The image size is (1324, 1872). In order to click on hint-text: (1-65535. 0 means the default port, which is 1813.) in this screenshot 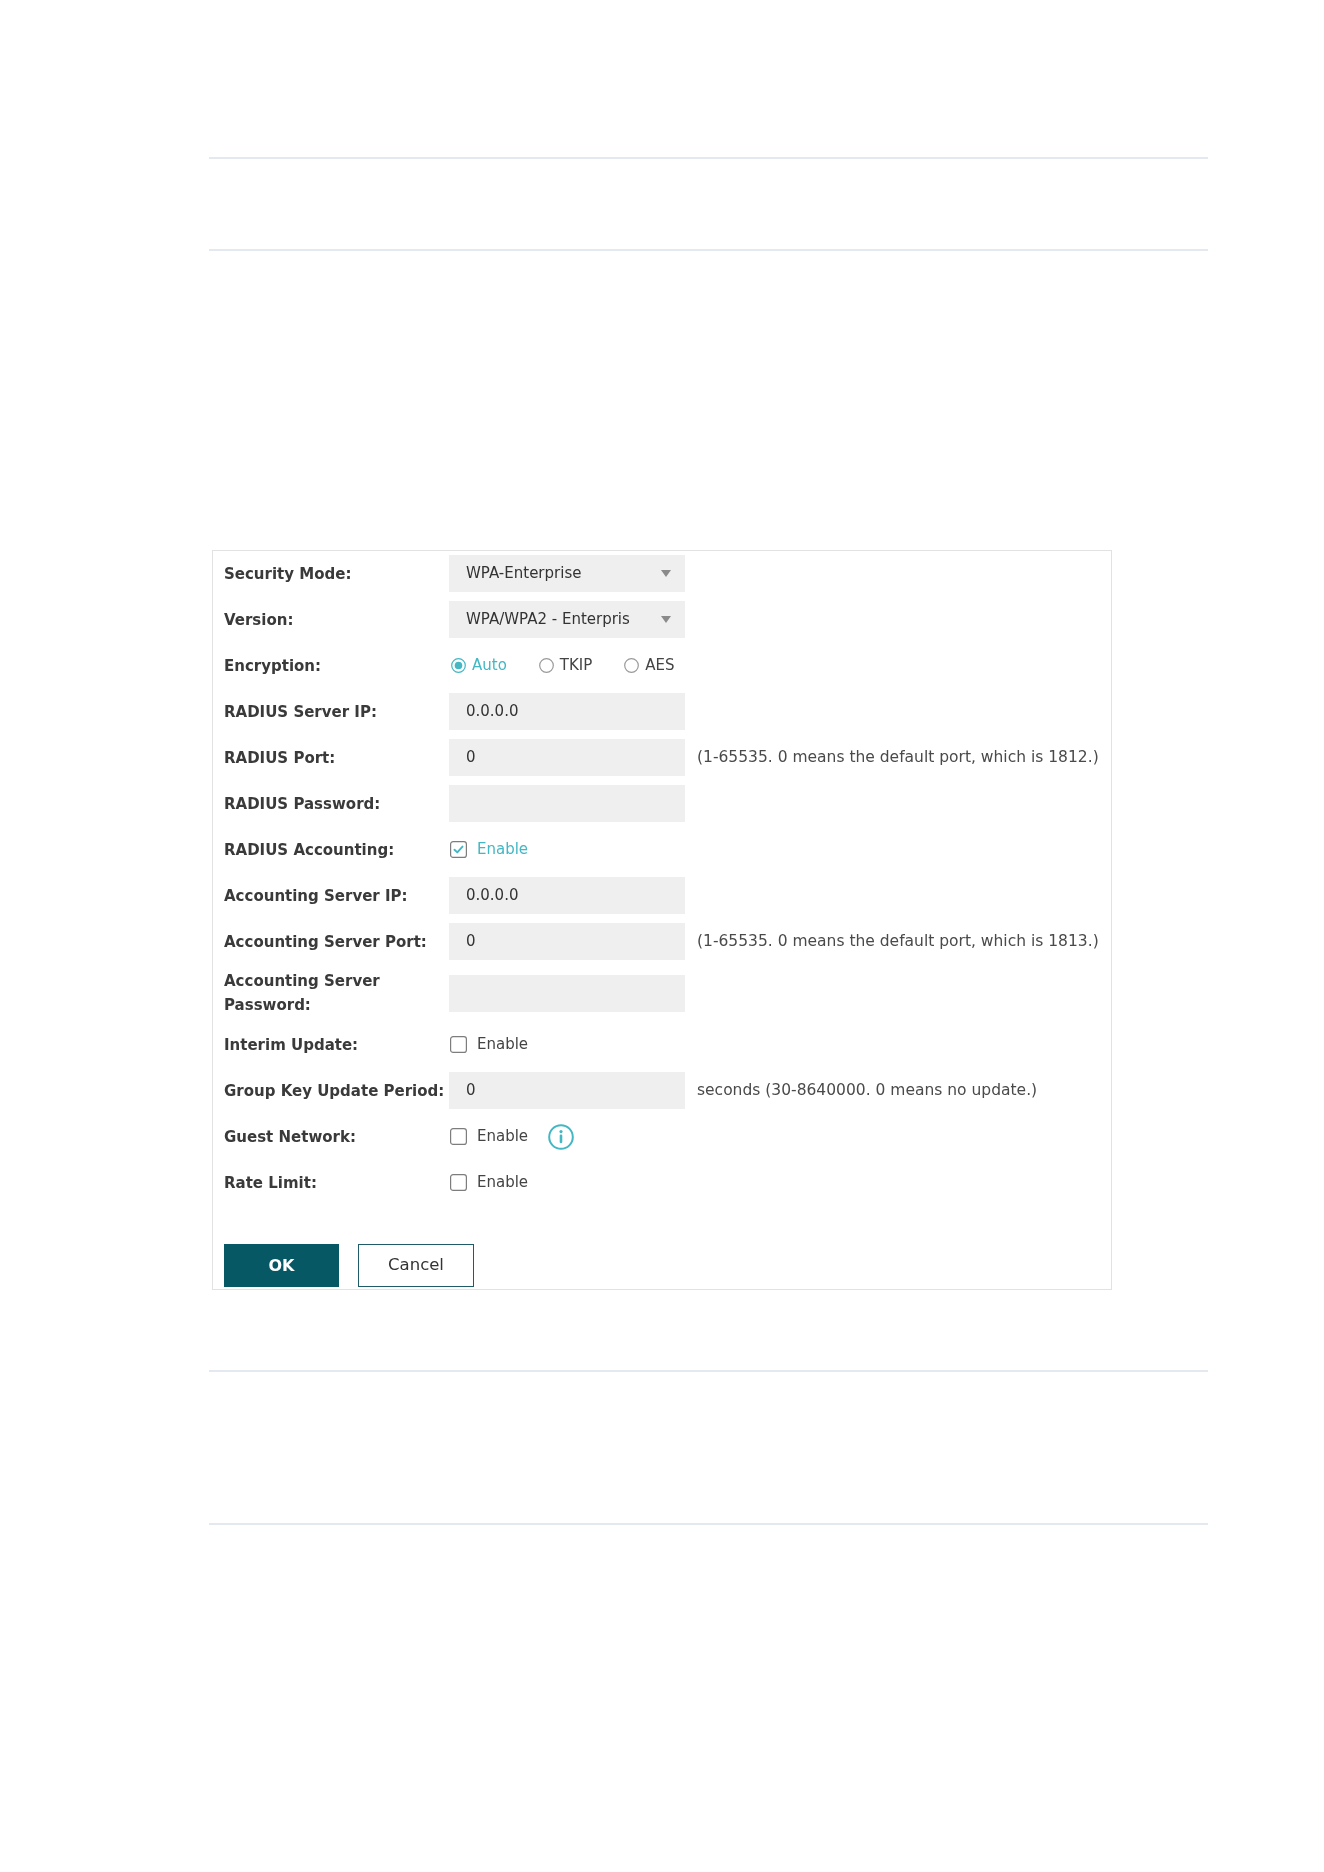, I will do `click(898, 941)`.